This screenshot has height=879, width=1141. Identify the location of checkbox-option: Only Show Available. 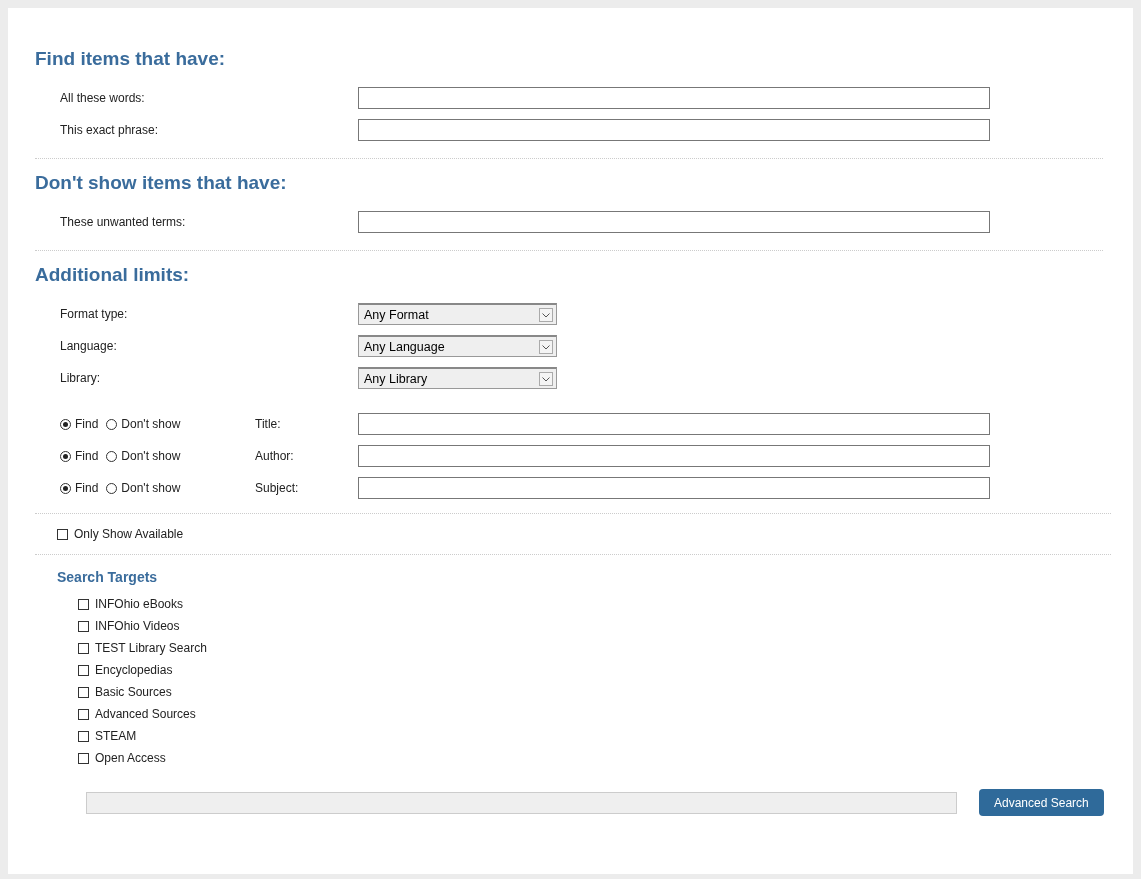
(584, 534).